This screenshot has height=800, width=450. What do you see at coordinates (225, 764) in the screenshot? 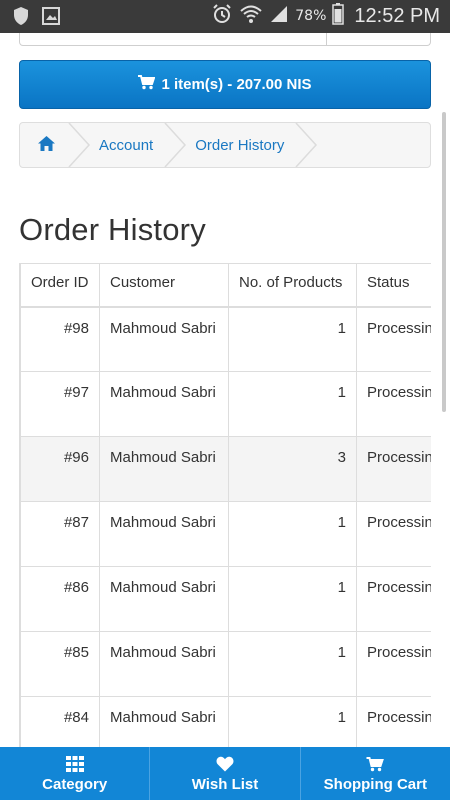
I see `heart-icon` at bounding box center [225, 764].